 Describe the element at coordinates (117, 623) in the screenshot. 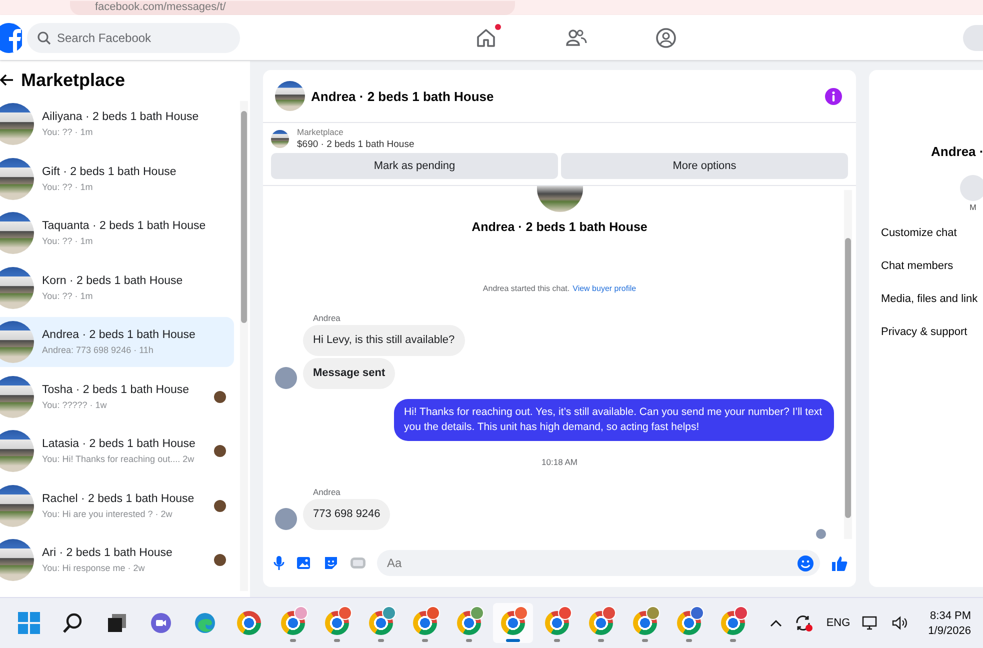

I see `task-view-icon` at that location.